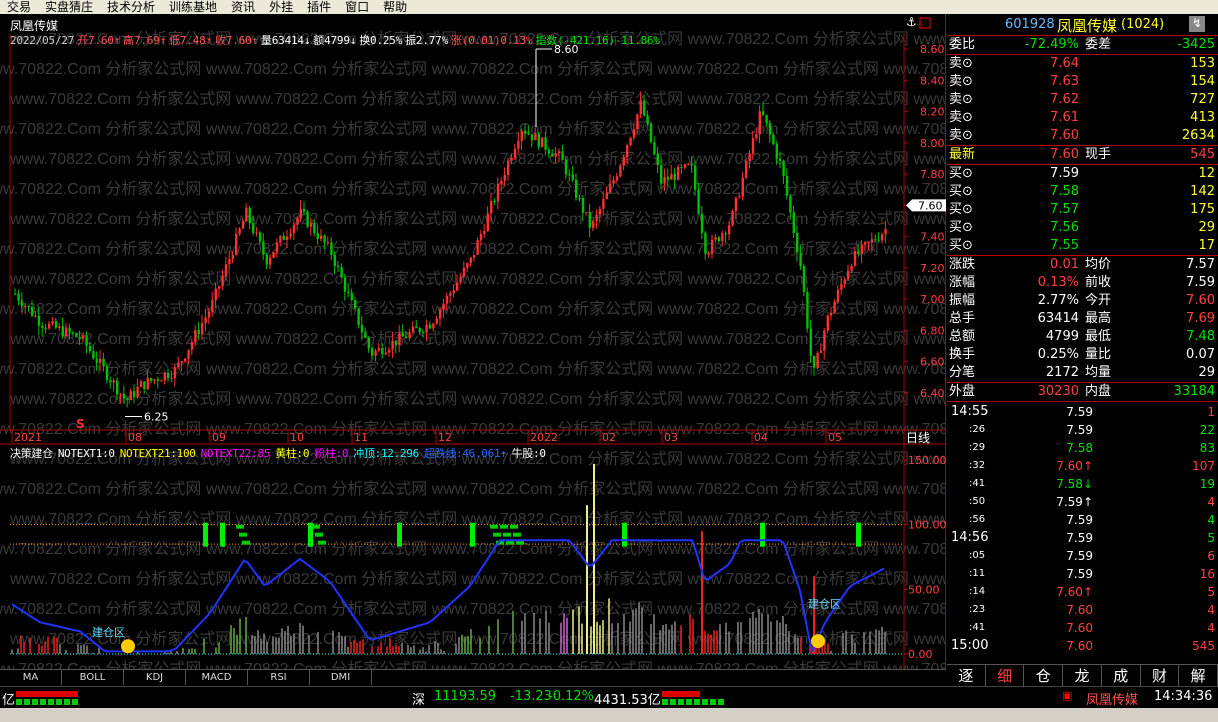 This screenshot has width=1218, height=722. What do you see at coordinates (977, 429) in the screenshot?
I see `tick-time: :26` at bounding box center [977, 429].